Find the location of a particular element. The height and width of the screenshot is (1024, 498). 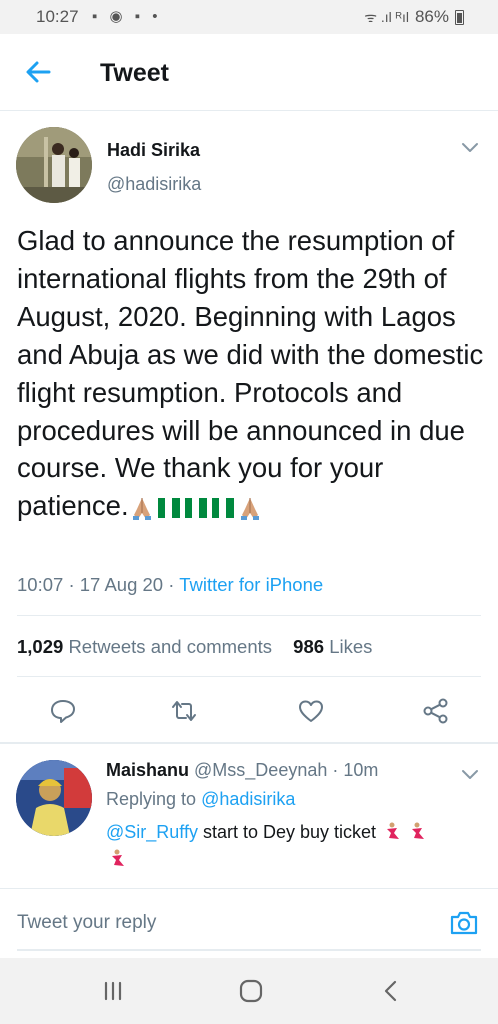

reply-body: start to Dey buy ticket is located at coordinates (287, 832).